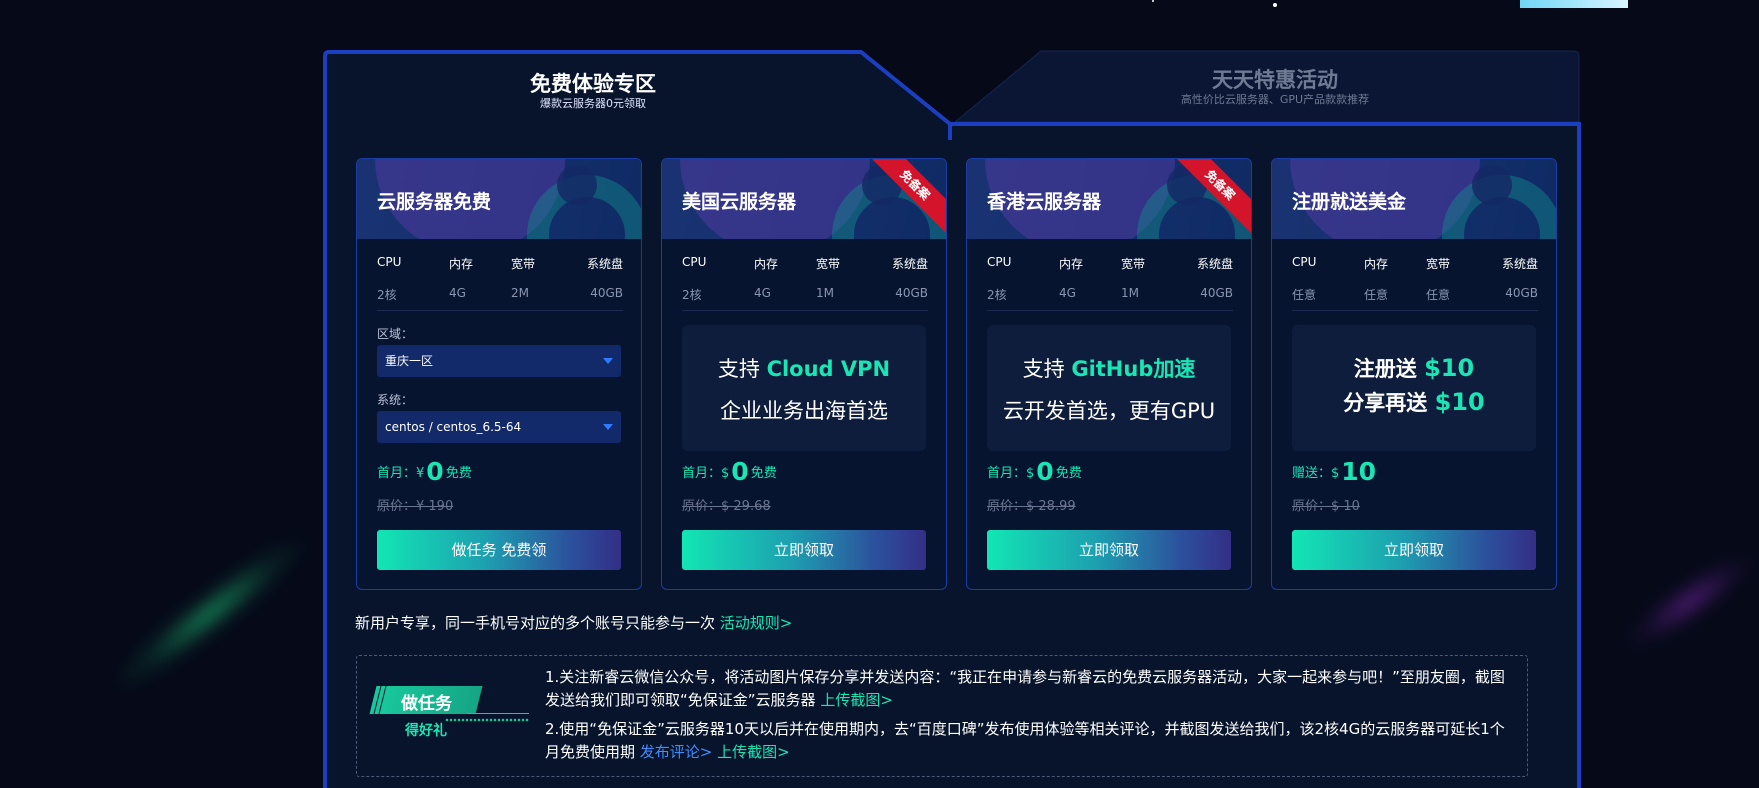  What do you see at coordinates (593, 84) in the screenshot?
I see `tab-title: 免费体验专区` at bounding box center [593, 84].